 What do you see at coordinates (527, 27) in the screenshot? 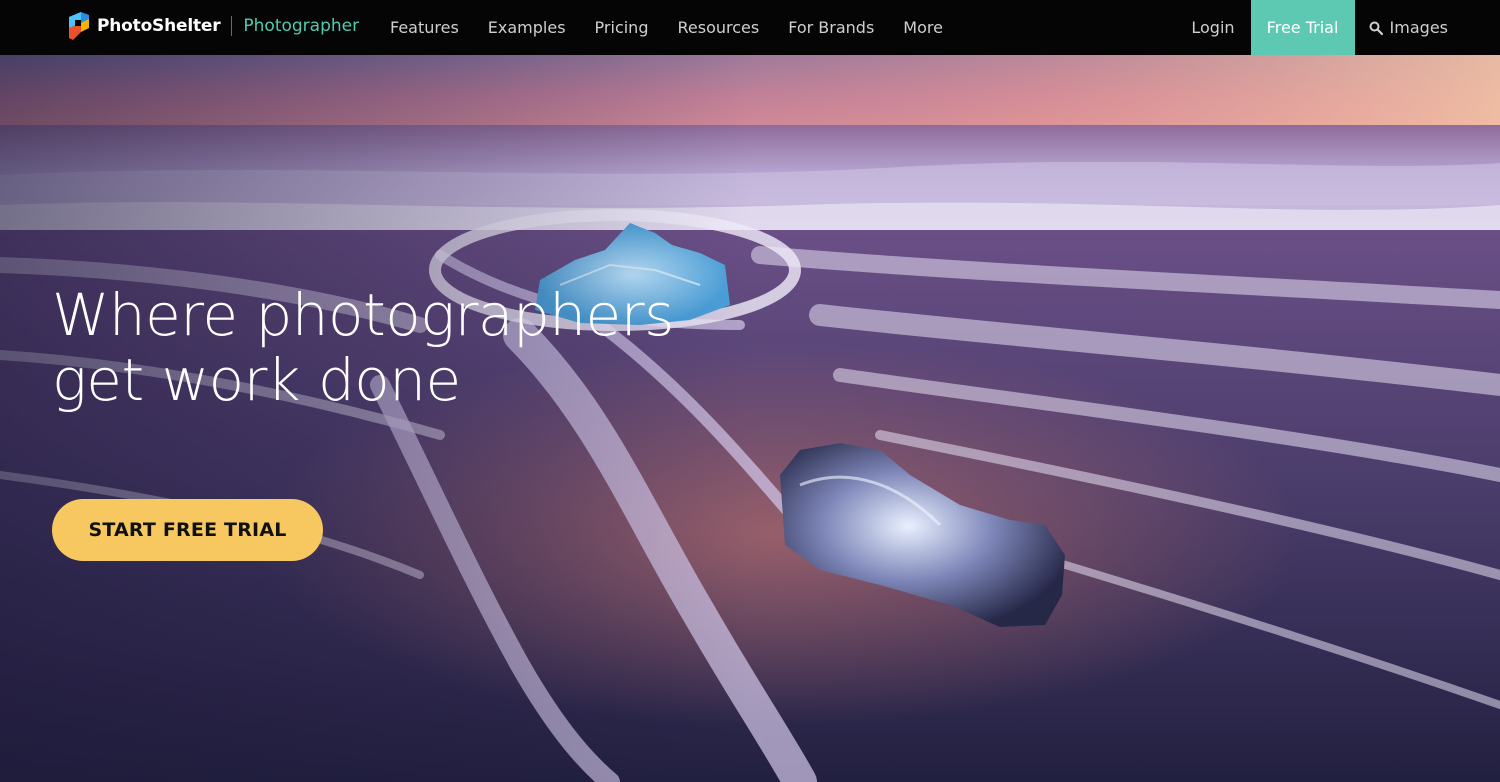
I see `nav-item-examples: Examples` at bounding box center [527, 27].